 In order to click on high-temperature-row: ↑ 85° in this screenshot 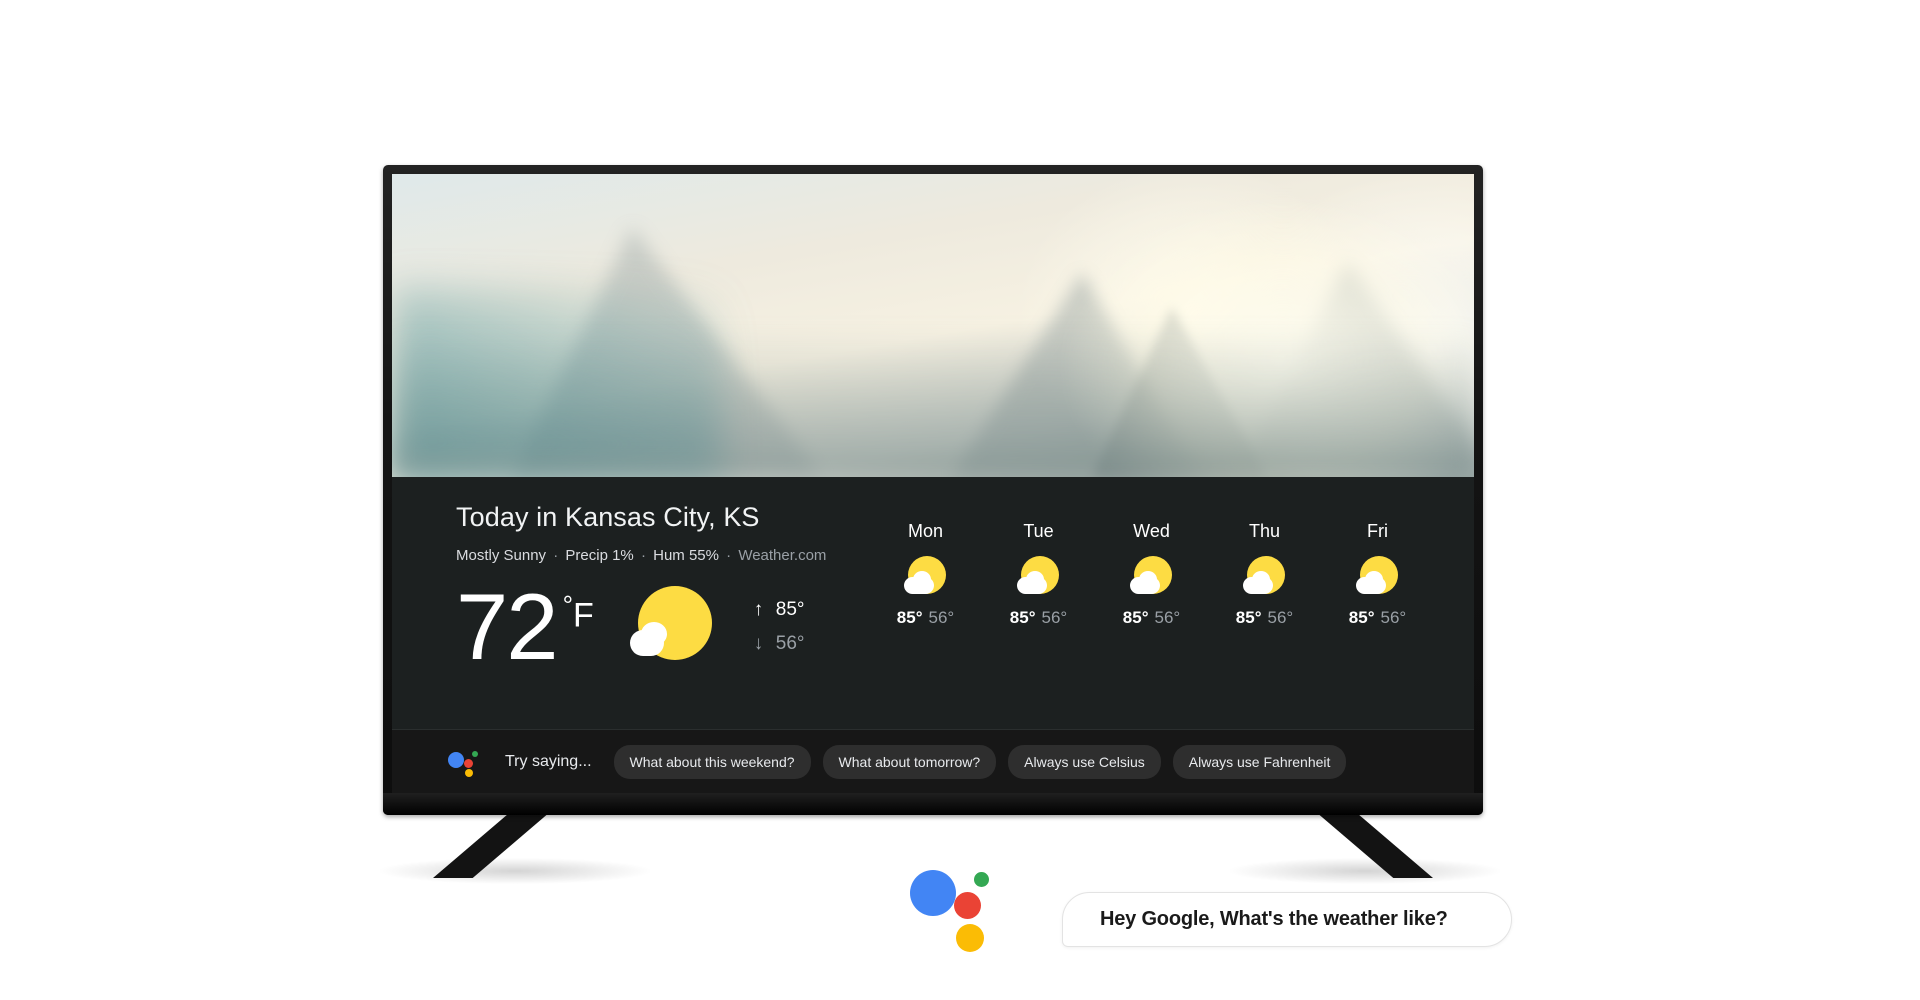, I will do `click(779, 610)`.